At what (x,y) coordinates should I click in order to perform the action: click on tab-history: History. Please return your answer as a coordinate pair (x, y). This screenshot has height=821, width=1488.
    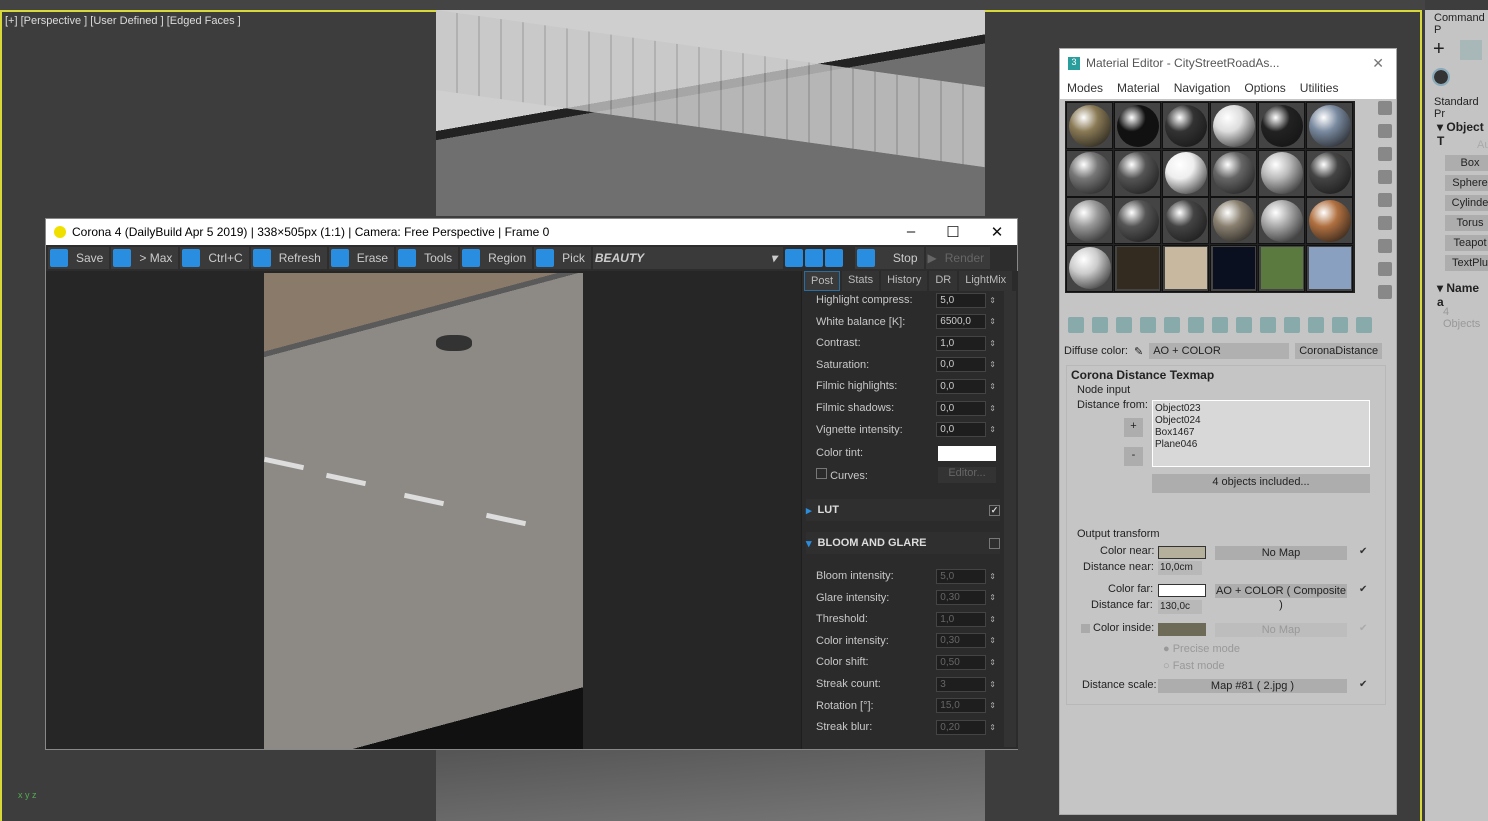
    Looking at the image, I should click on (904, 281).